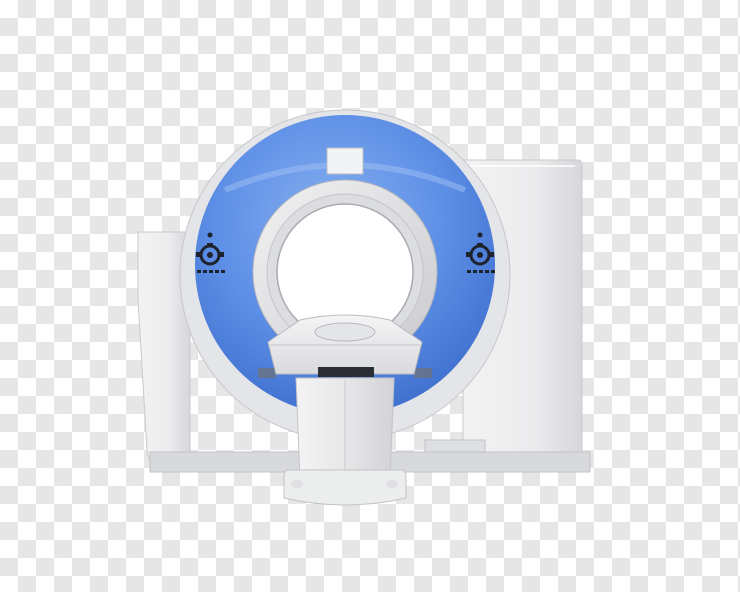  Describe the element at coordinates (345, 441) in the screenshot. I see `table-pedestal` at that location.